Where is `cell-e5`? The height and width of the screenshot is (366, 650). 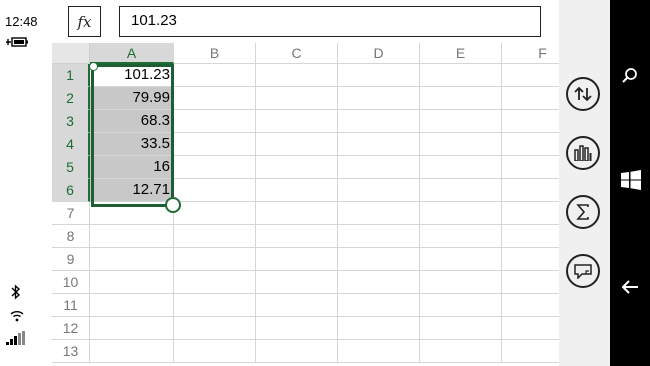
cell-e5 is located at coordinates (461, 167).